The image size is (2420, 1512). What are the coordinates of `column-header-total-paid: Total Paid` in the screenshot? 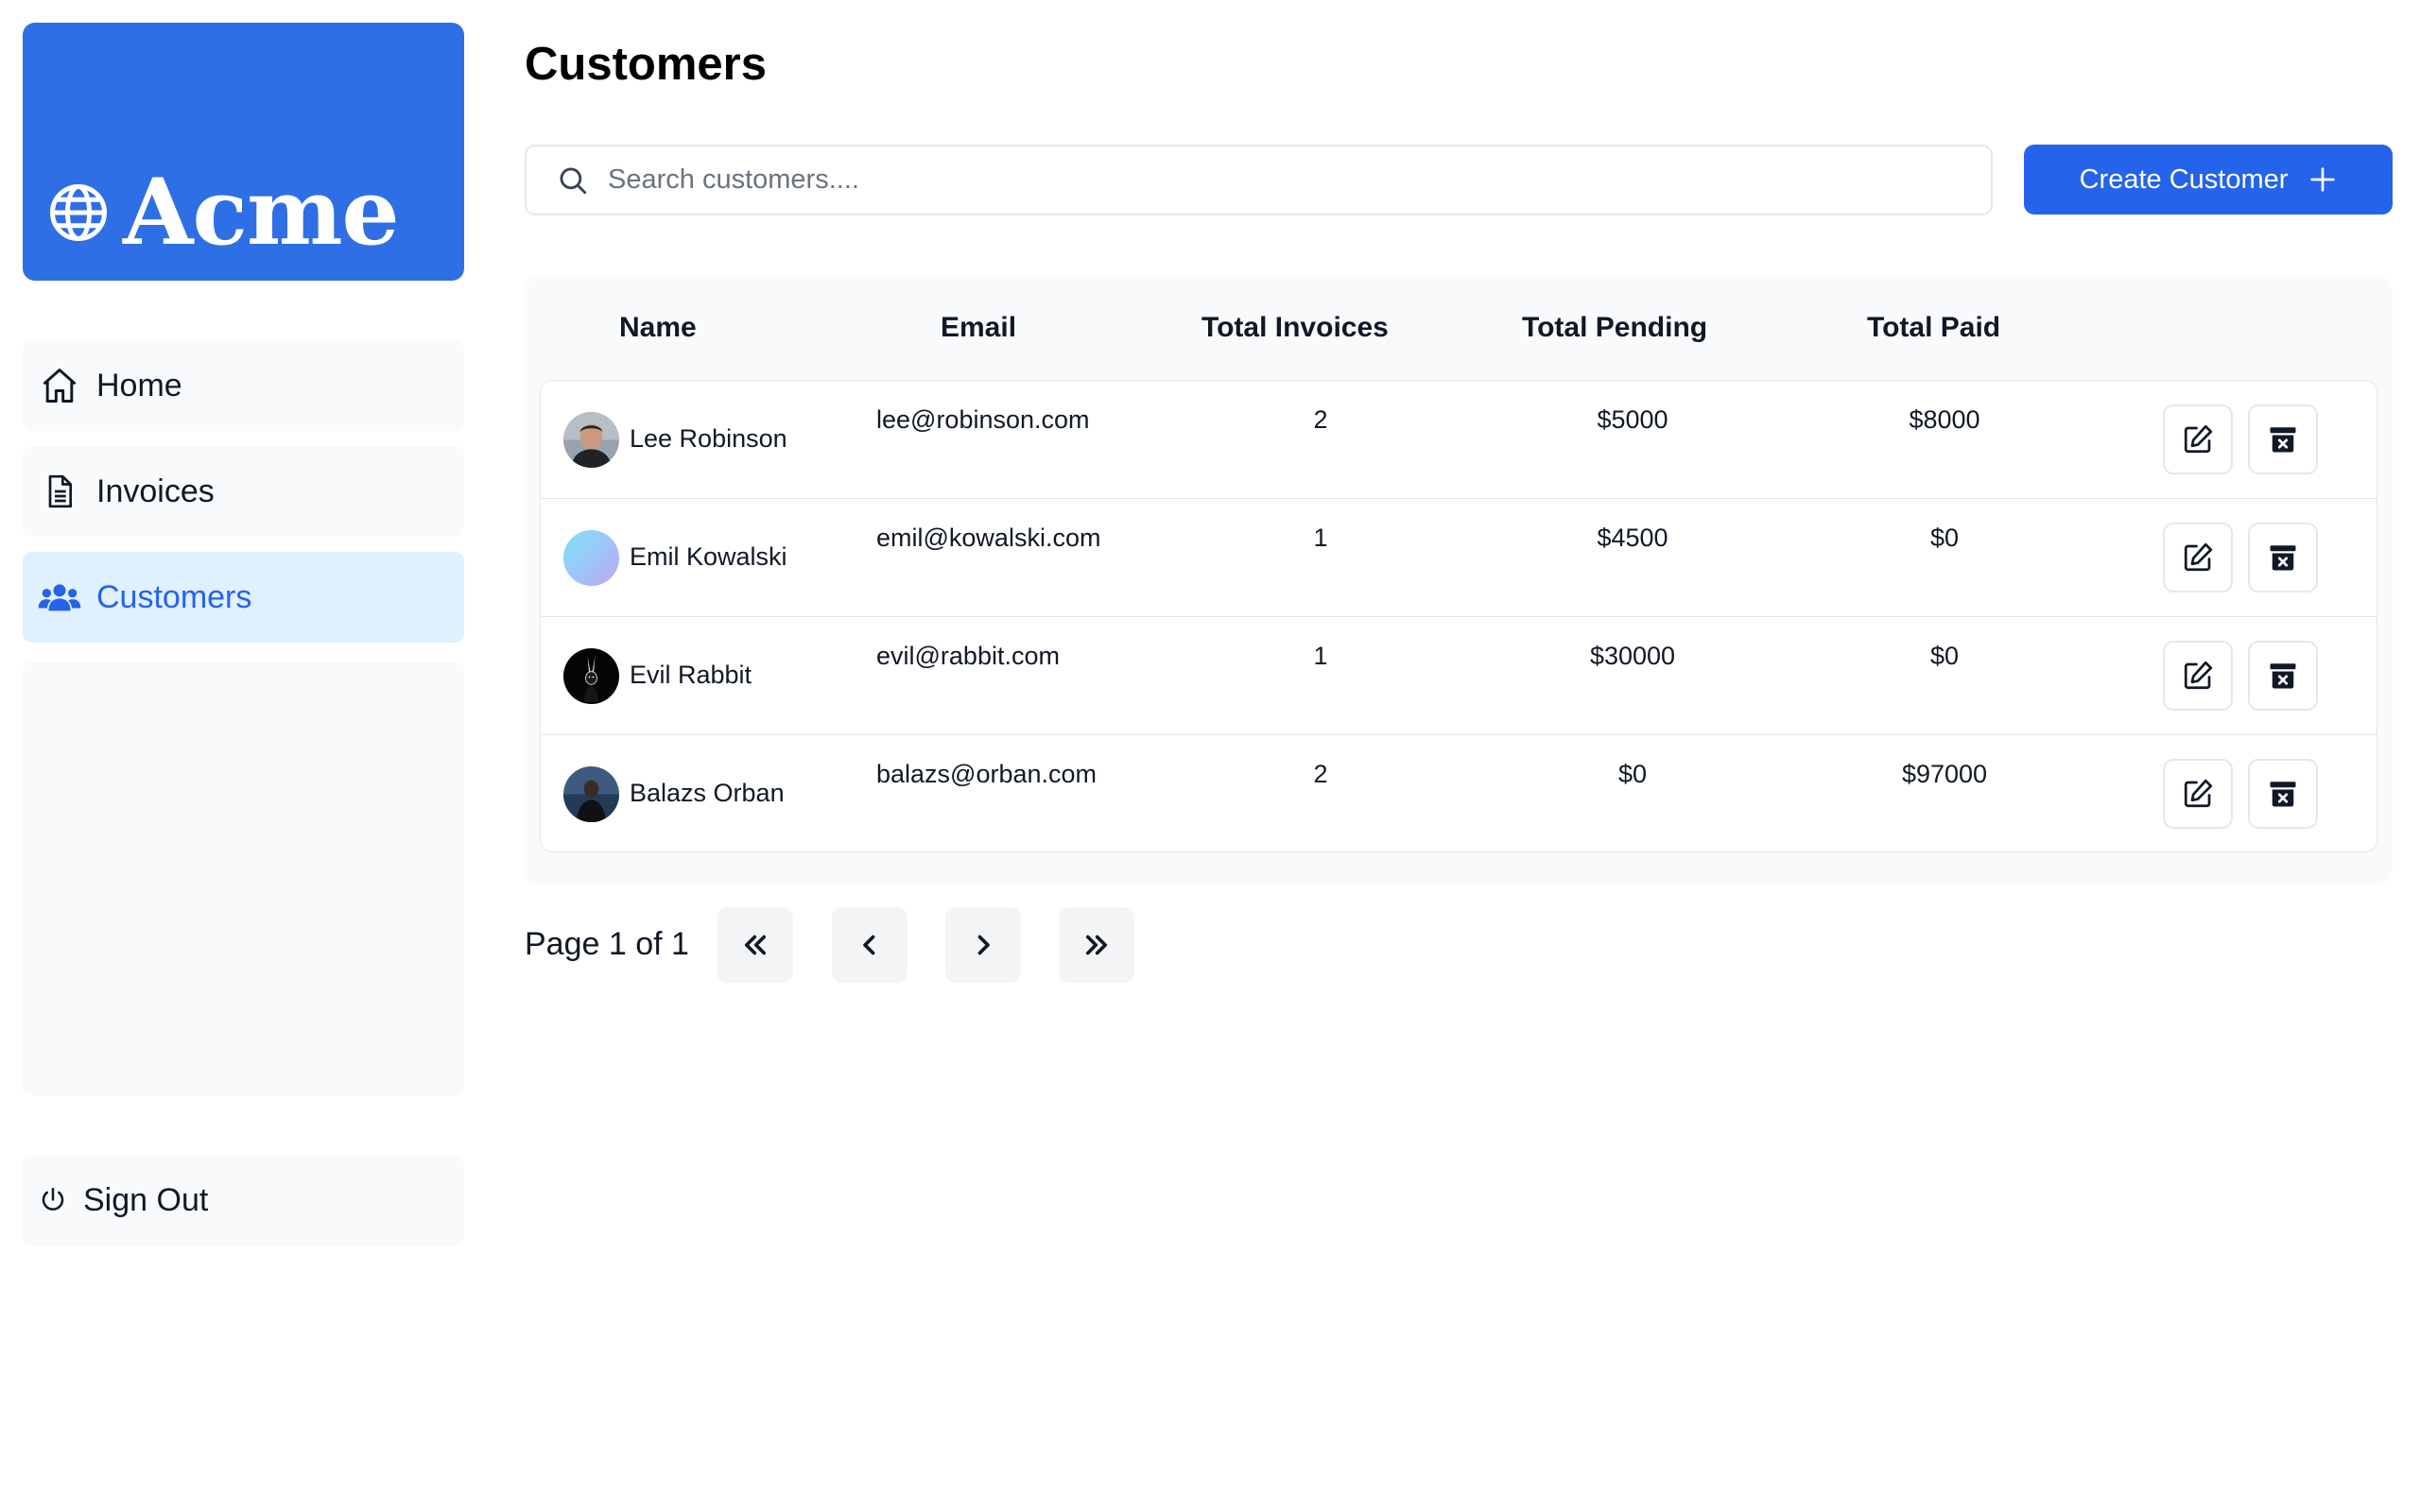 It's located at (1934, 327).